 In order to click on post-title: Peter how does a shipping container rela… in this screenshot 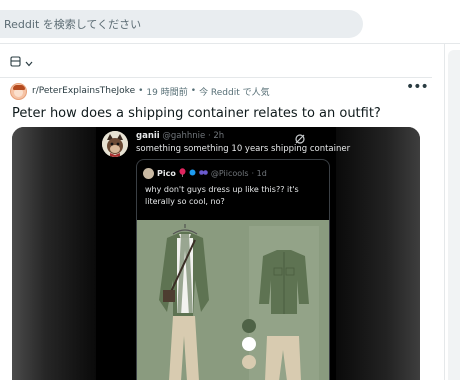, I will do `click(222, 113)`.